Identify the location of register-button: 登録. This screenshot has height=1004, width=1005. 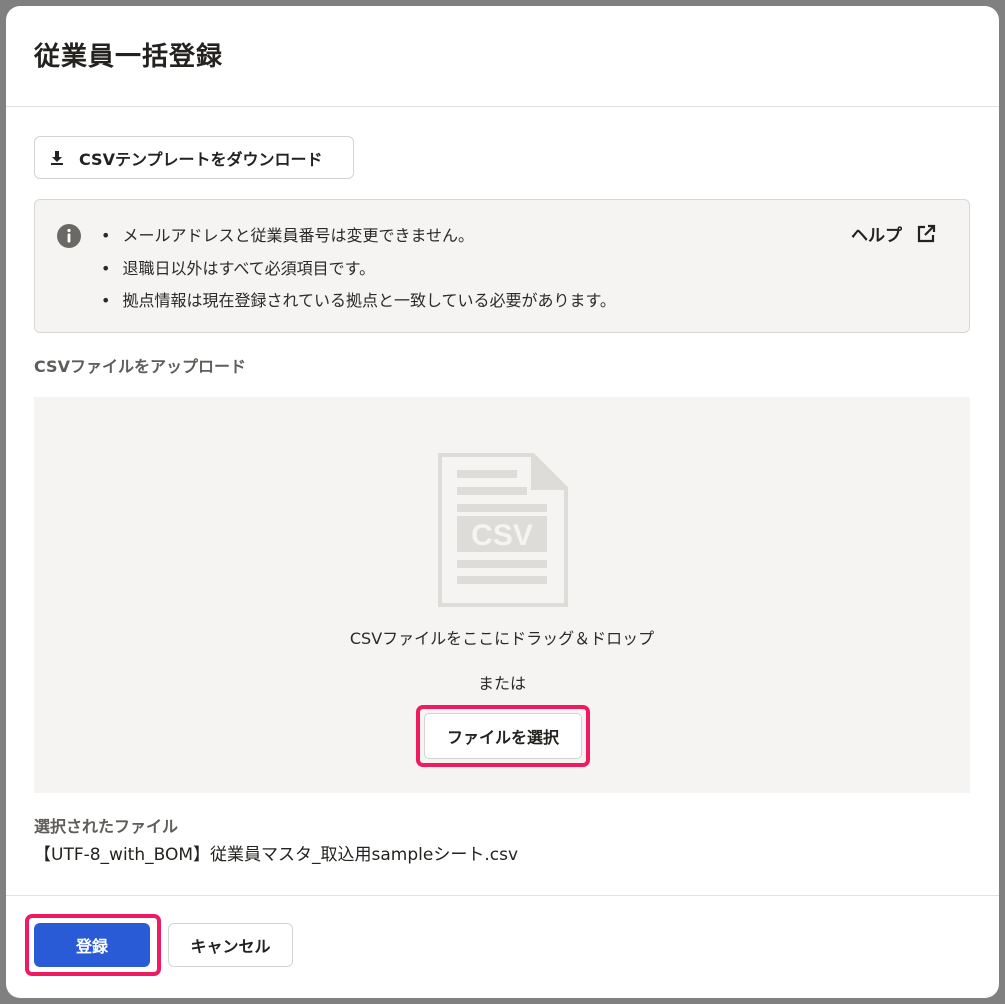
(92, 945).